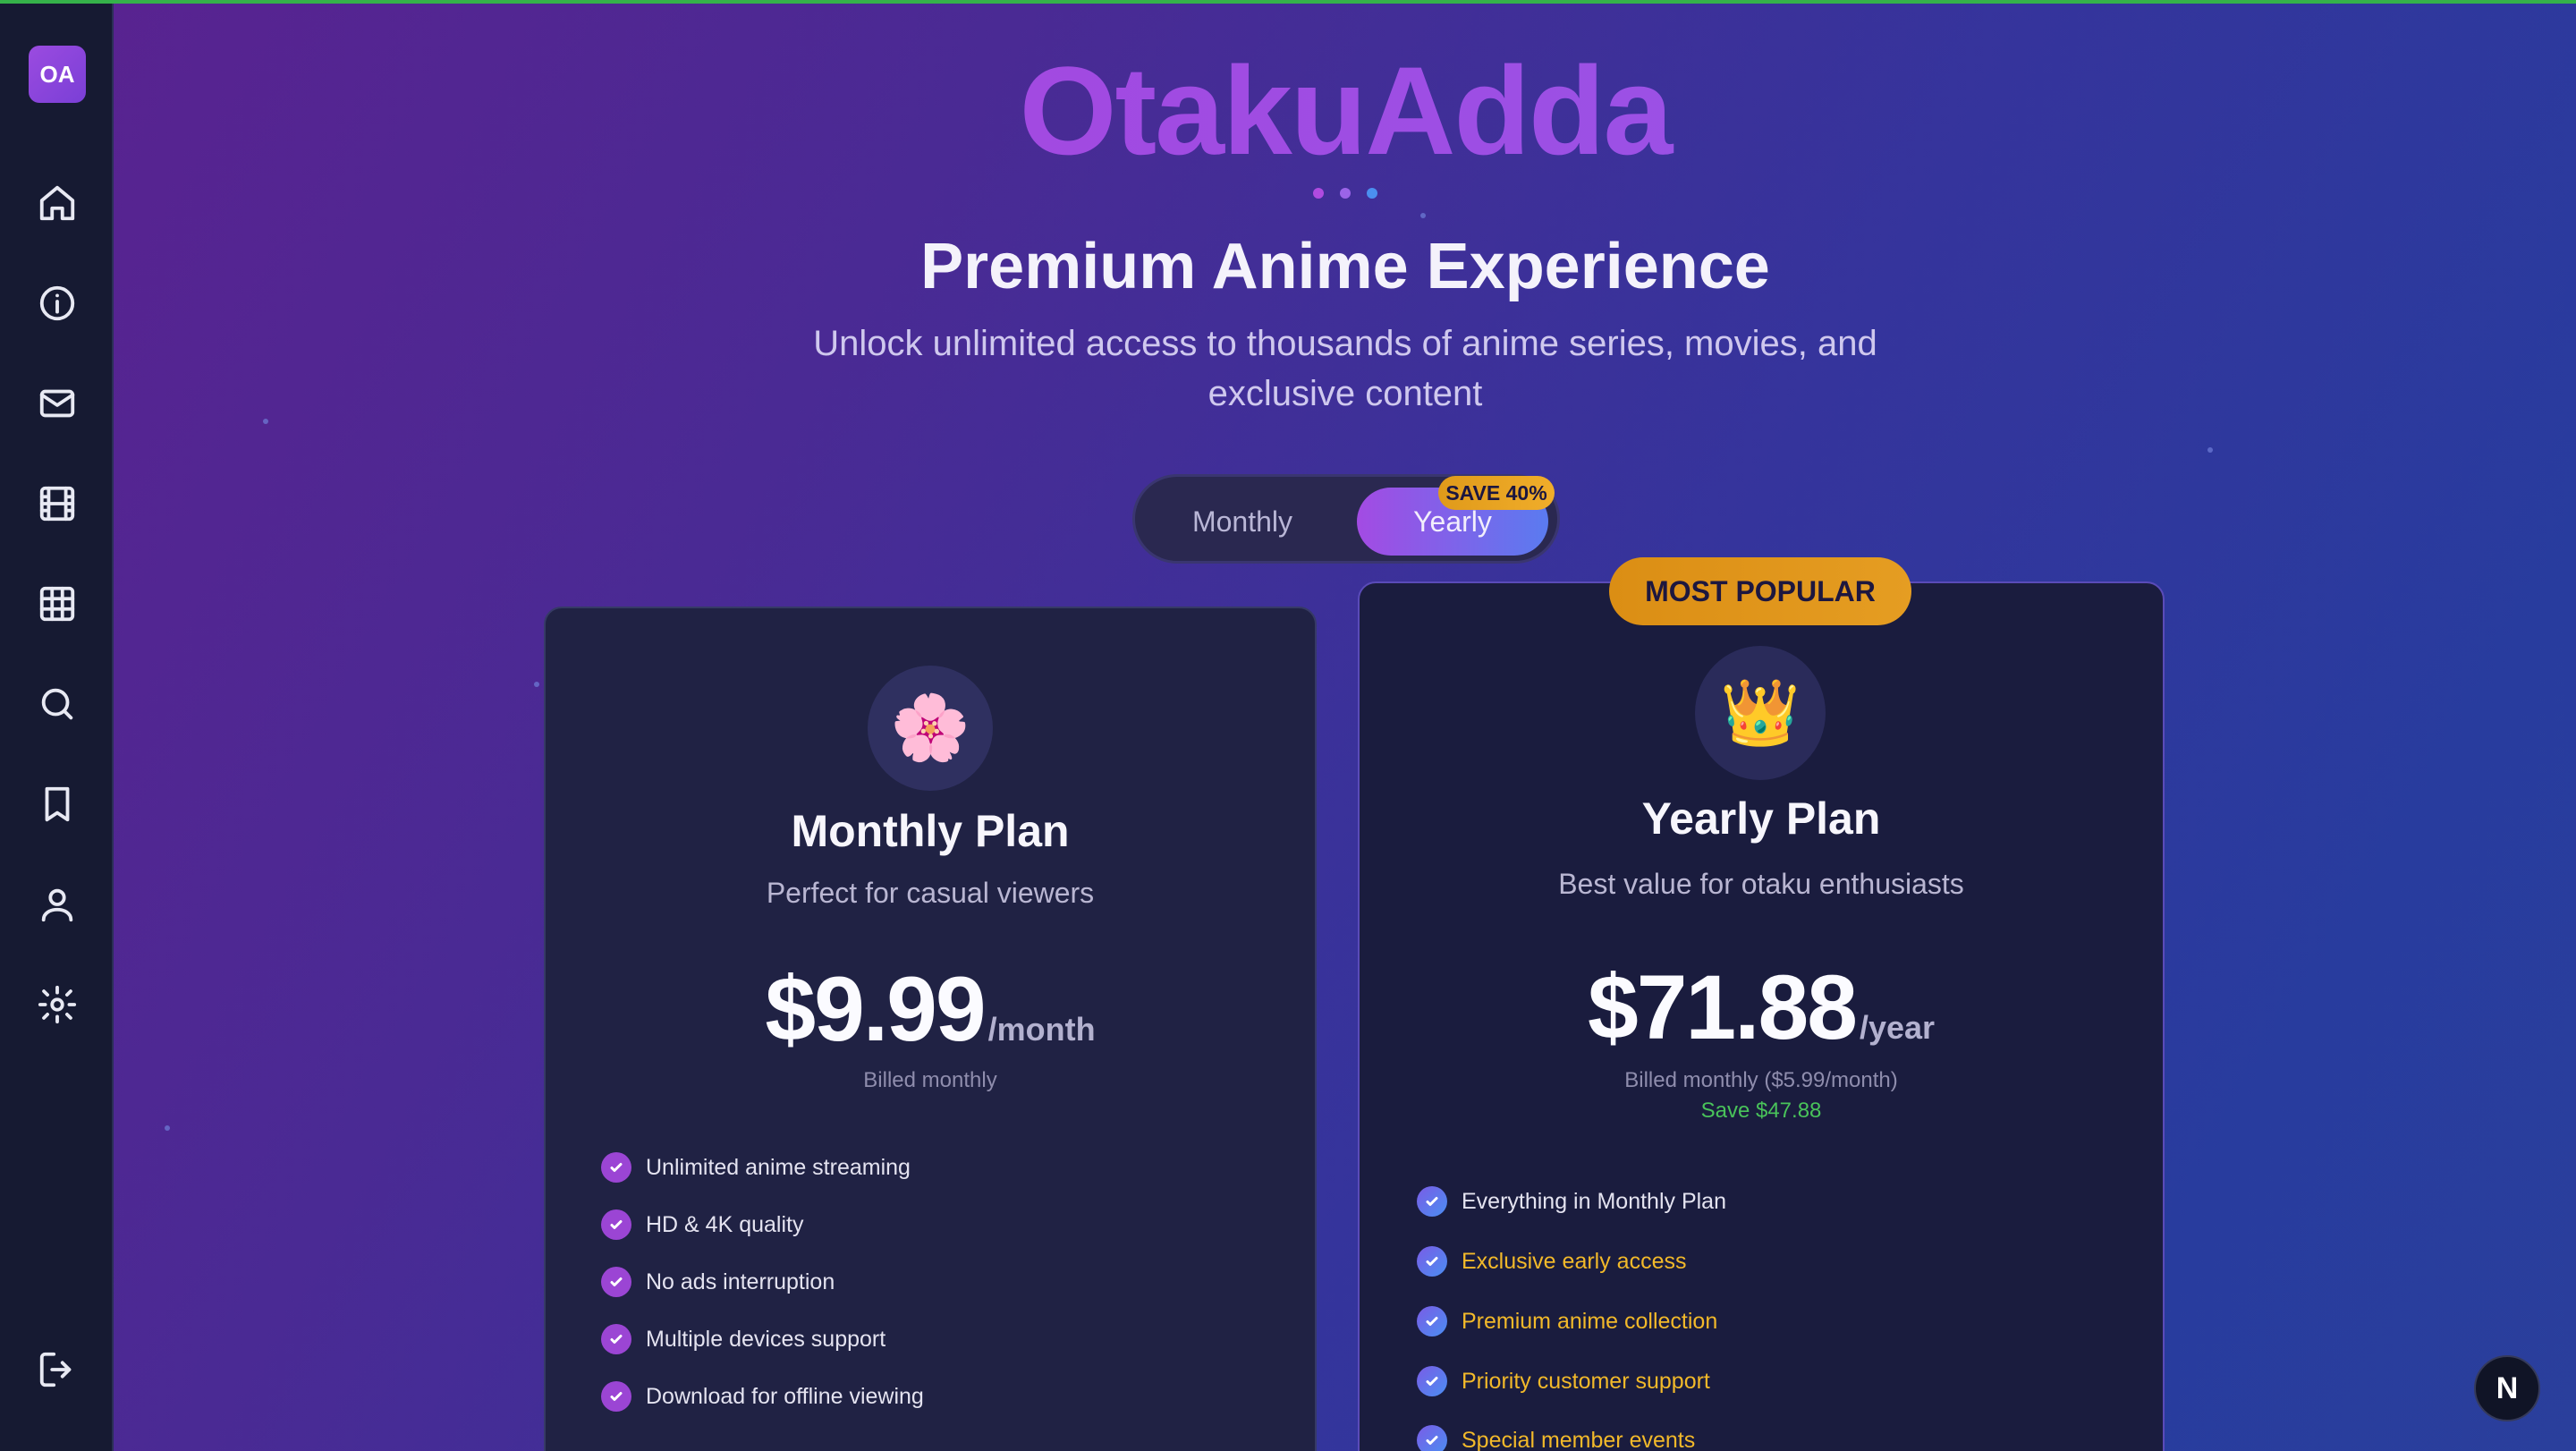 The width and height of the screenshot is (2576, 1451). What do you see at coordinates (1594, 1201) in the screenshot?
I see `feature-text: Everything in Monthly Plan` at bounding box center [1594, 1201].